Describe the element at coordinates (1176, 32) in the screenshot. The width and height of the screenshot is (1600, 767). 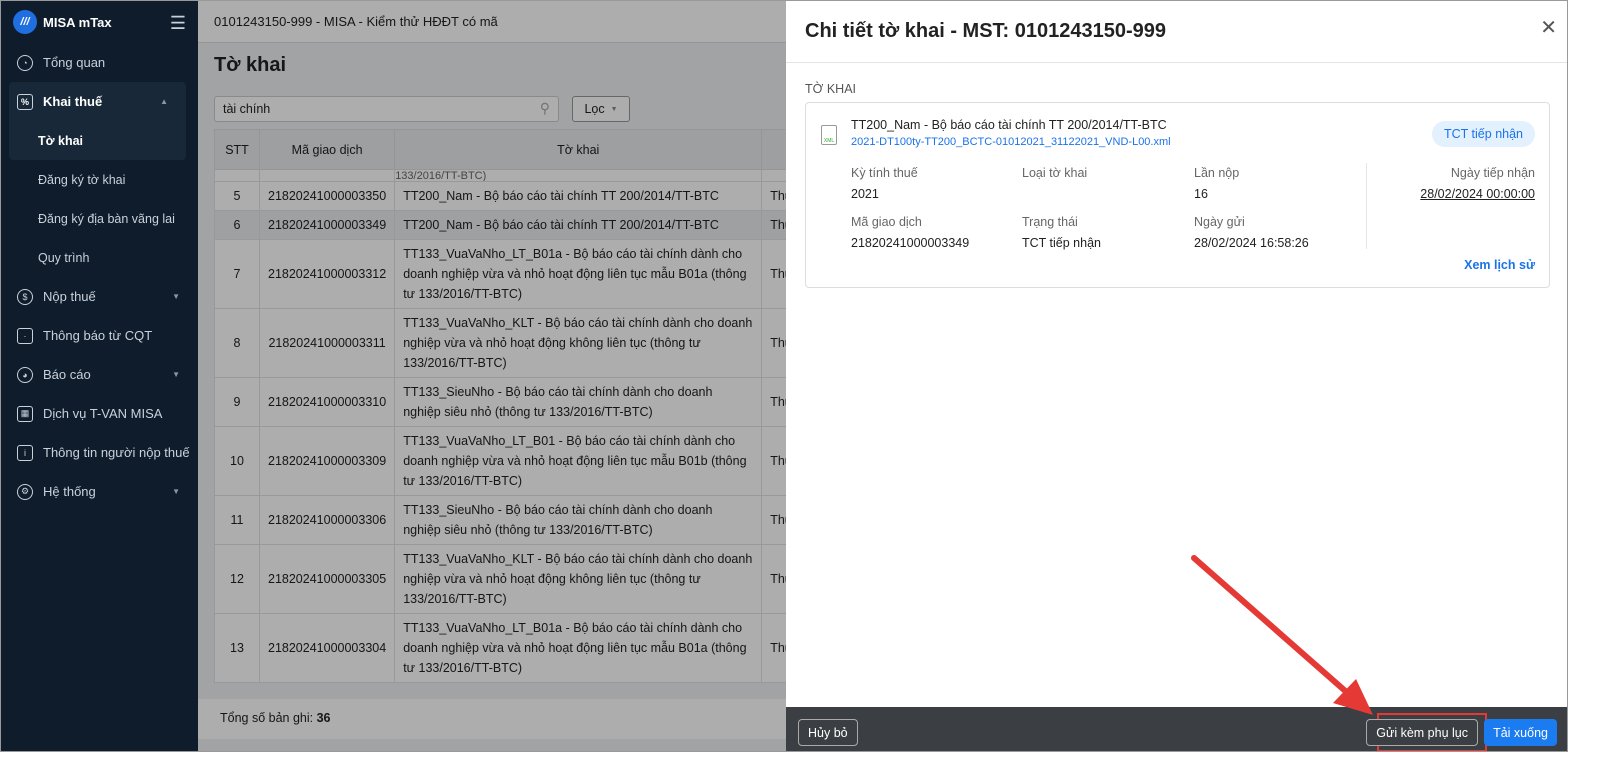
I see `drawer-title: Chi tiết tờ khai - MST: 0101243150-999` at that location.